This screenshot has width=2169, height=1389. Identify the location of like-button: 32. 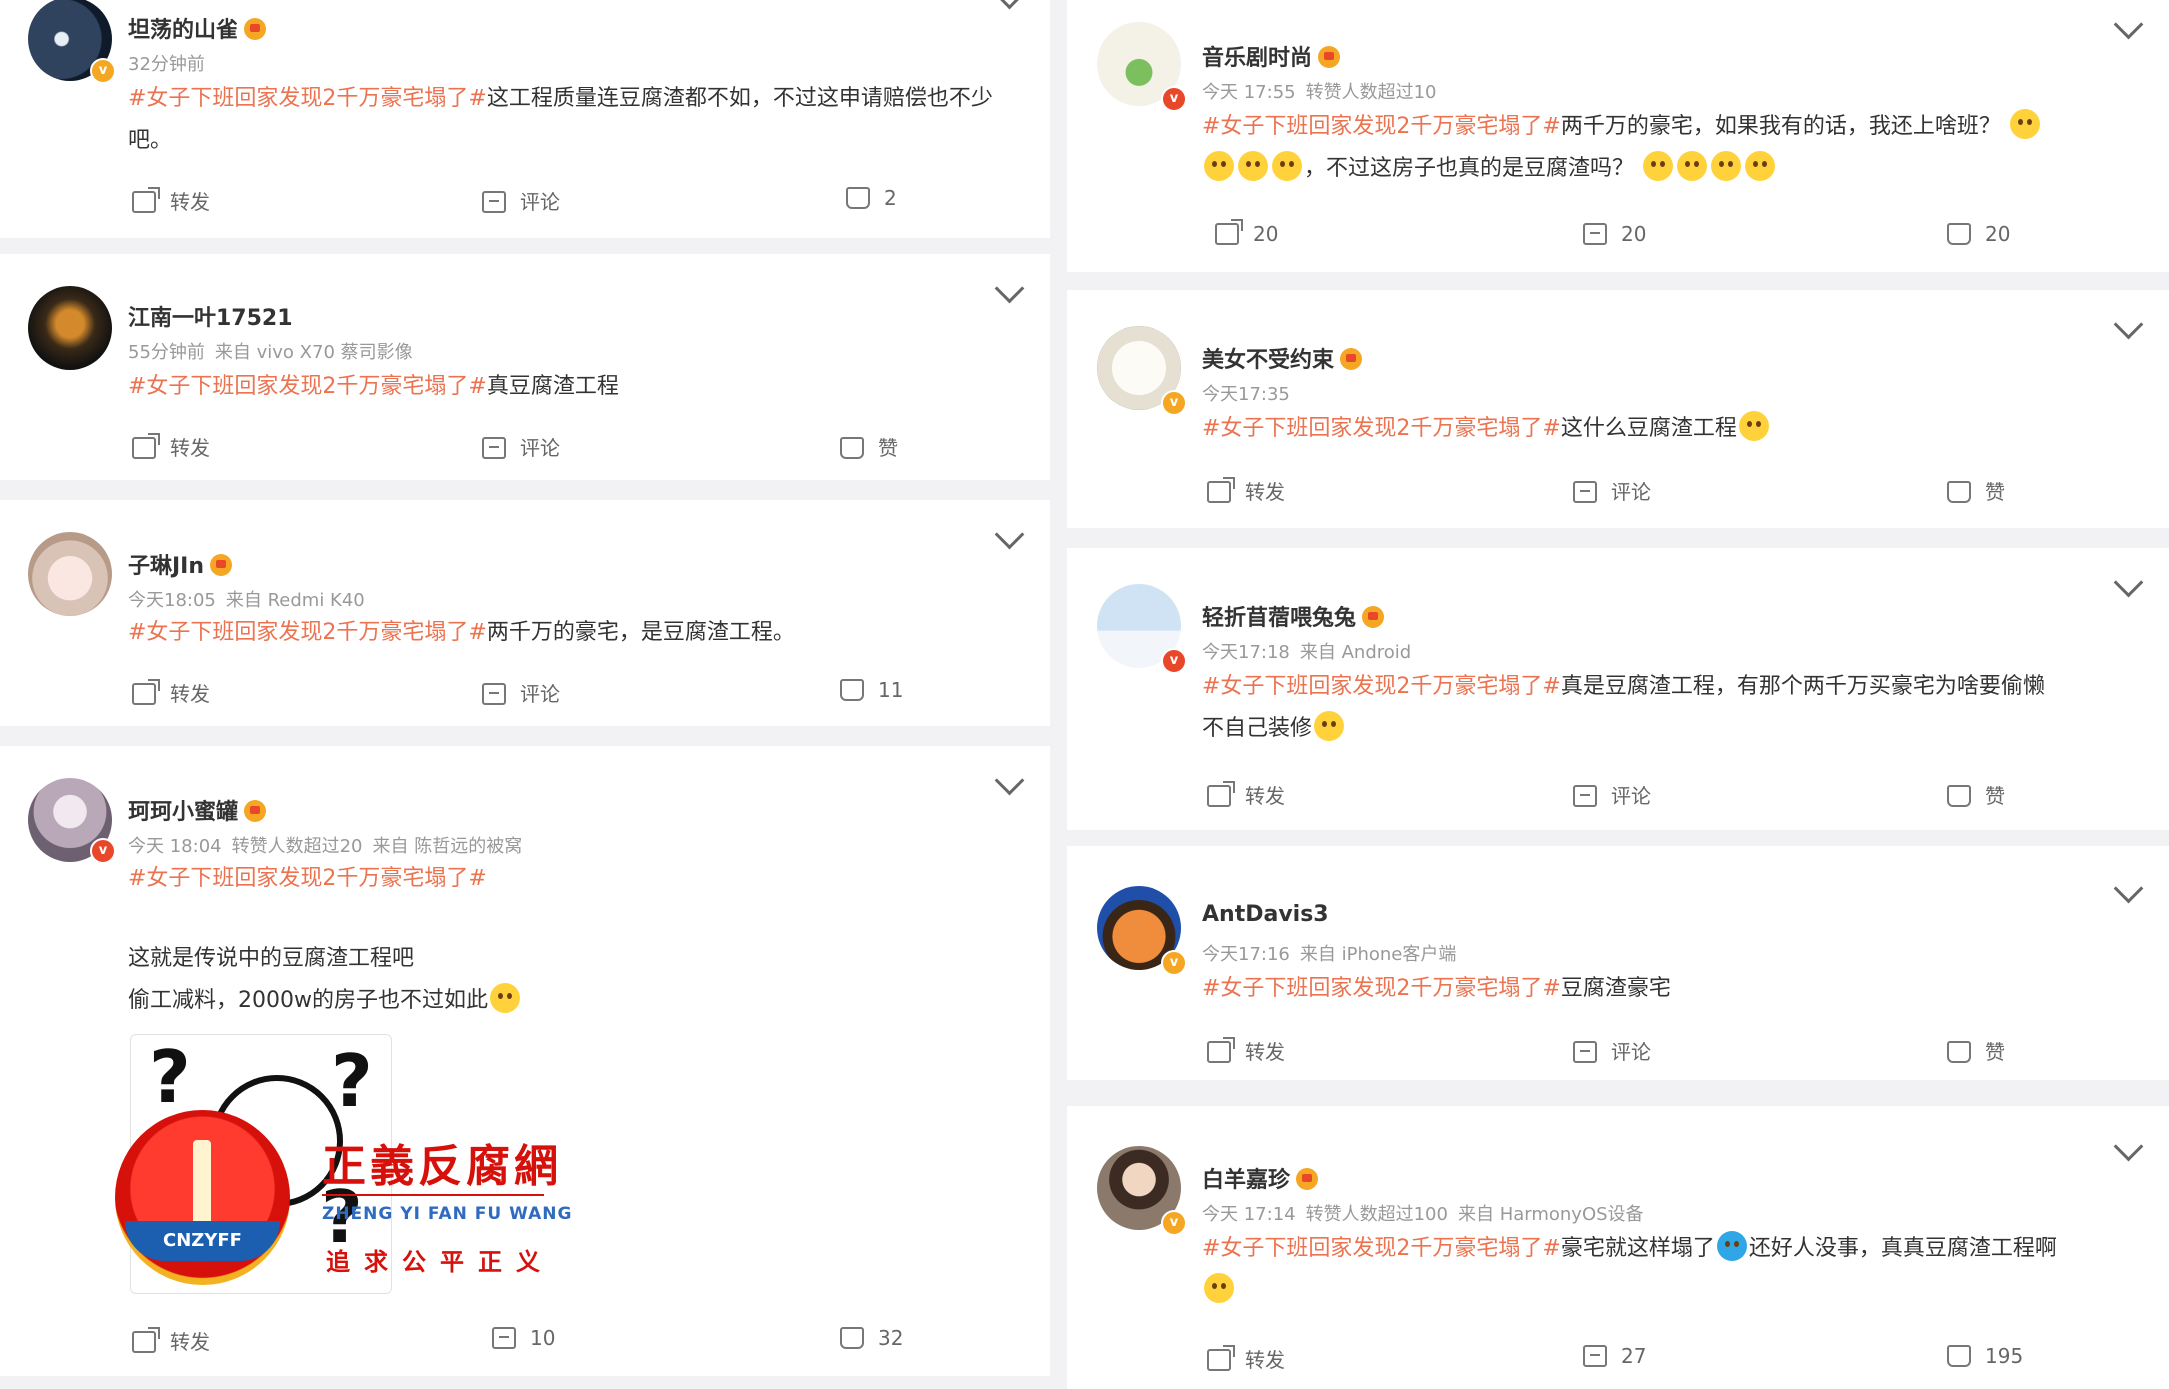
(871, 1338).